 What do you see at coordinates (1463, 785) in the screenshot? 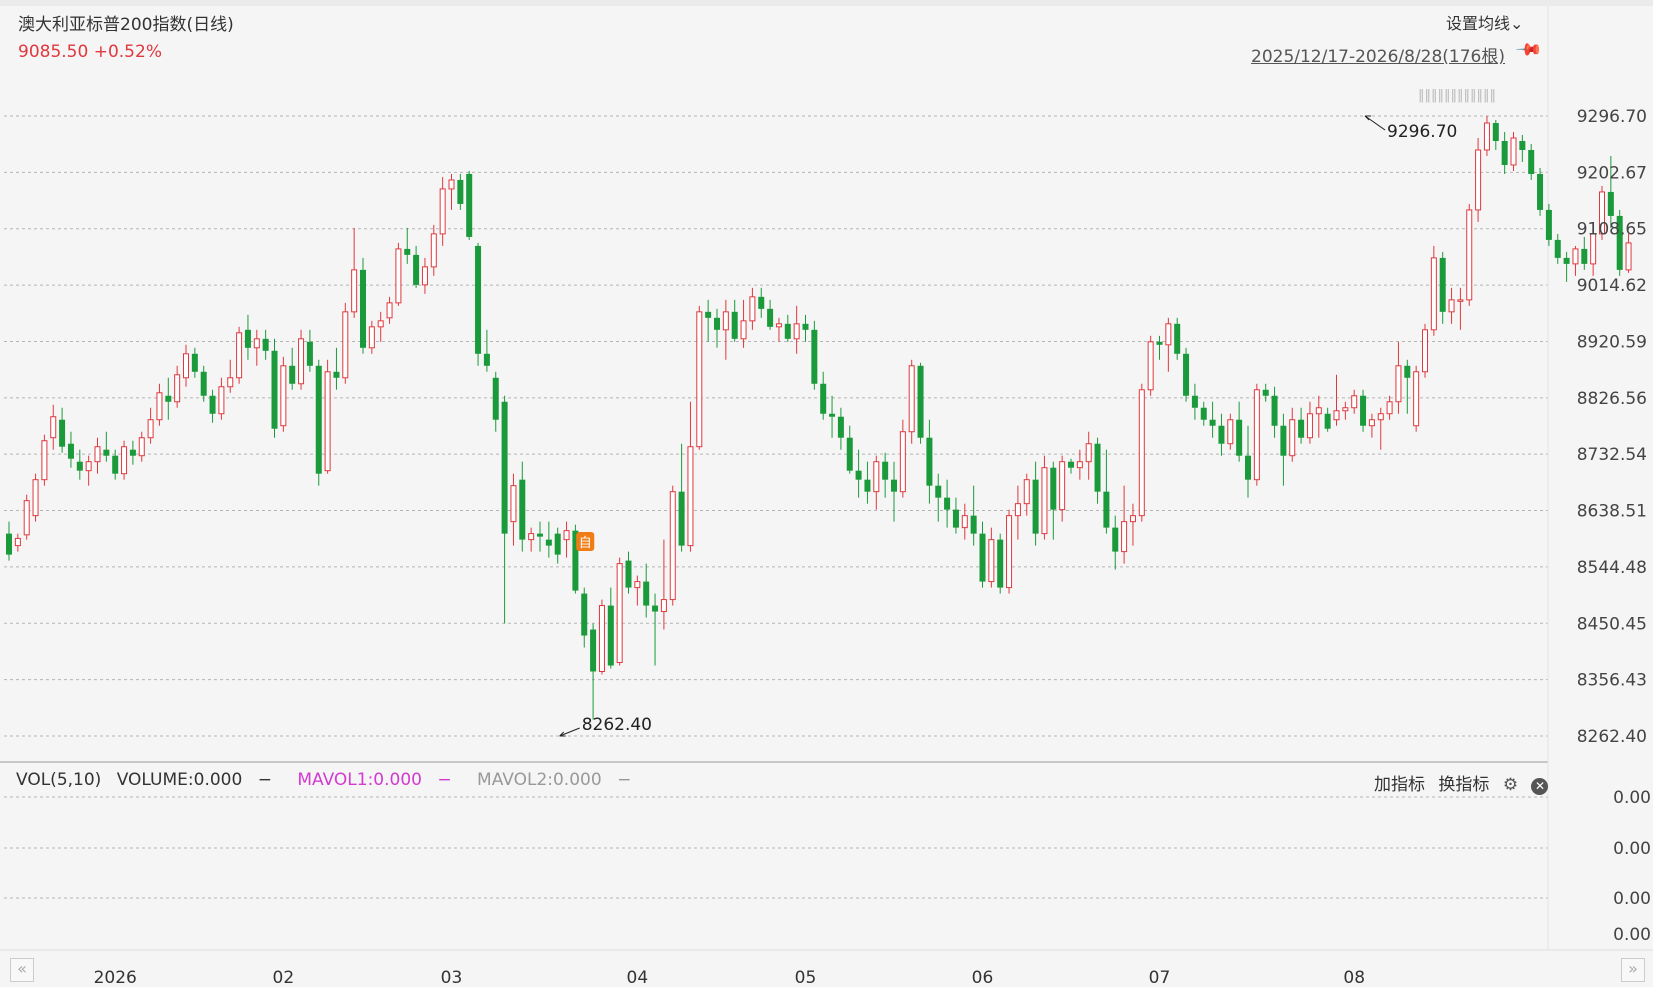
I see `switch-indicator-button: 换指标` at bounding box center [1463, 785].